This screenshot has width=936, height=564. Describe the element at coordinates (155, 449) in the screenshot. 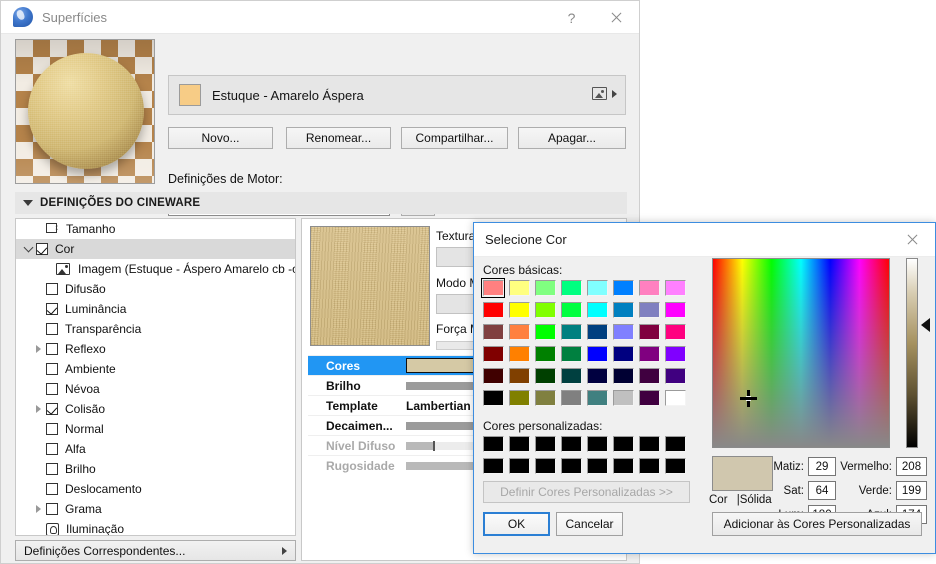

I see `tree-item-alfa: Alfa` at that location.